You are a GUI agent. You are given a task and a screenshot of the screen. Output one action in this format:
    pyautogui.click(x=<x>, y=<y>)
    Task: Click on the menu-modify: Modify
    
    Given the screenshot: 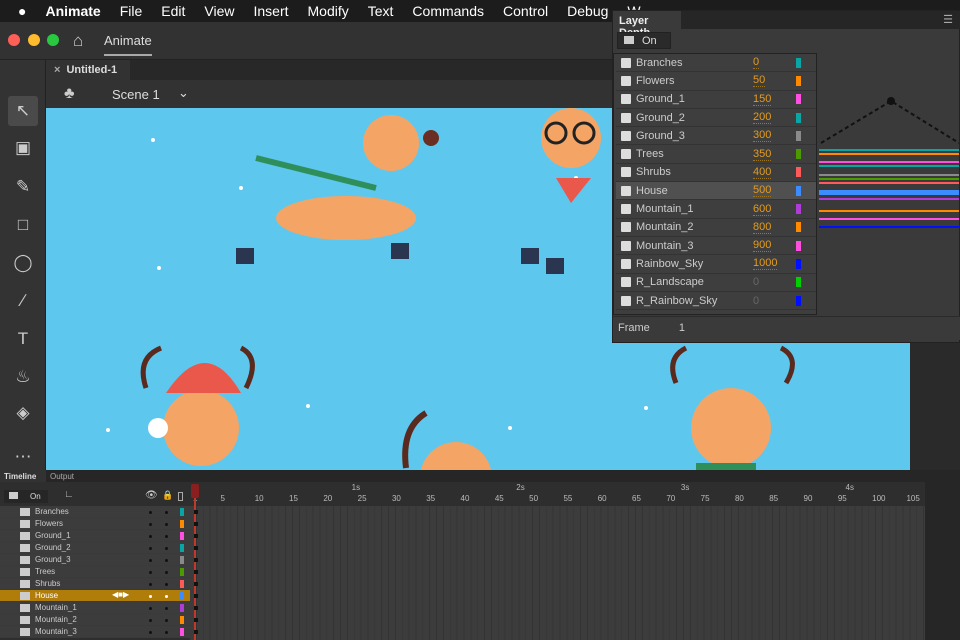 What is the action you would take?
    pyautogui.click(x=328, y=11)
    